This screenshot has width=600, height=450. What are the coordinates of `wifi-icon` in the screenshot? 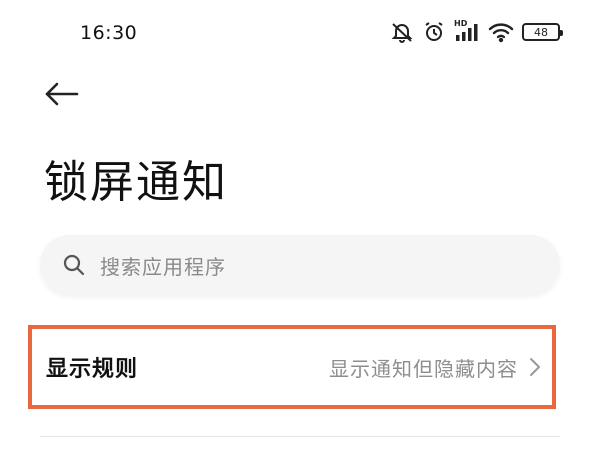 It's located at (501, 32).